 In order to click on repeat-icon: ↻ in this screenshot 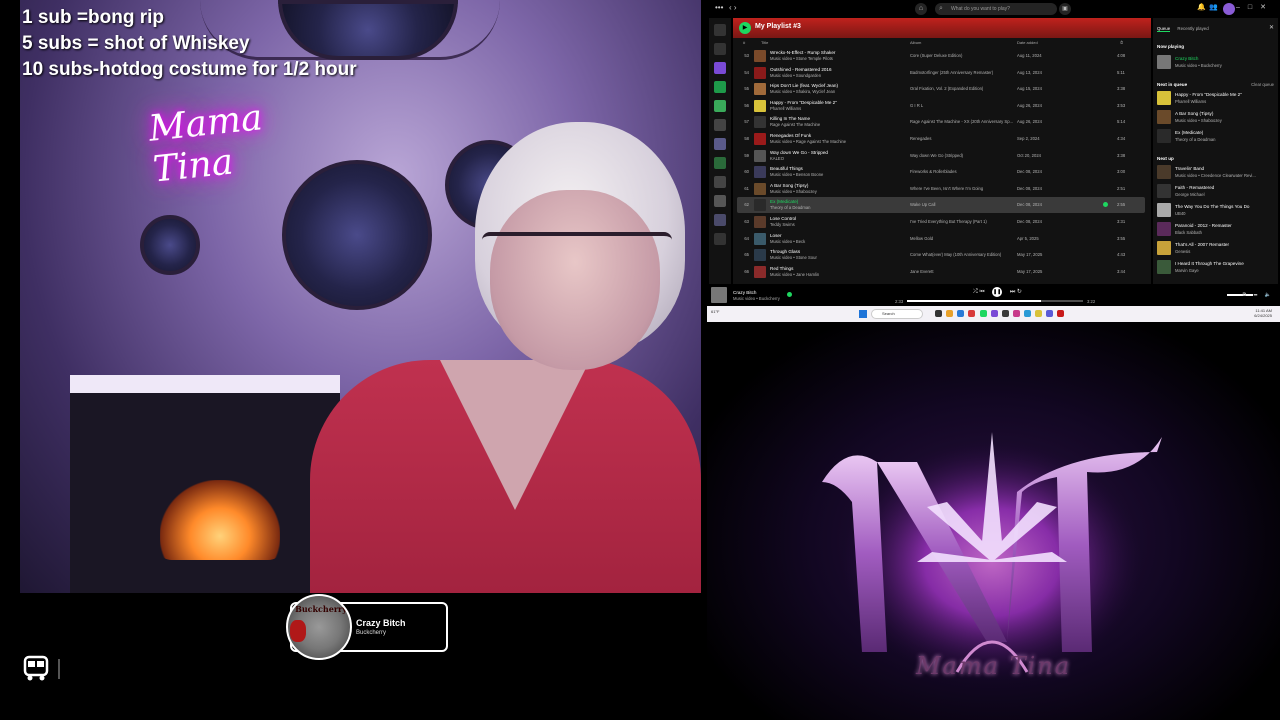, I will do `click(1019, 292)`.